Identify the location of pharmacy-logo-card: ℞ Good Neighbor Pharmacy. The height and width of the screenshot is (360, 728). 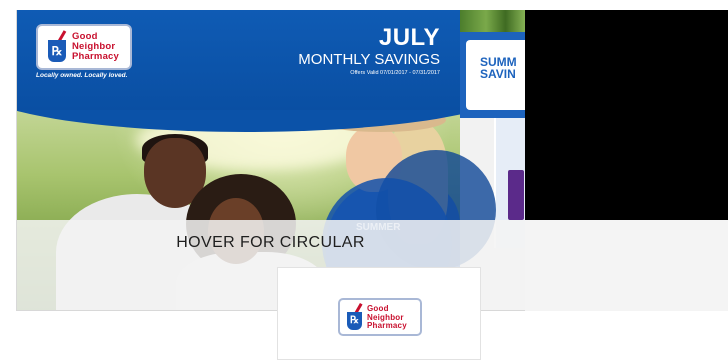
(379, 313).